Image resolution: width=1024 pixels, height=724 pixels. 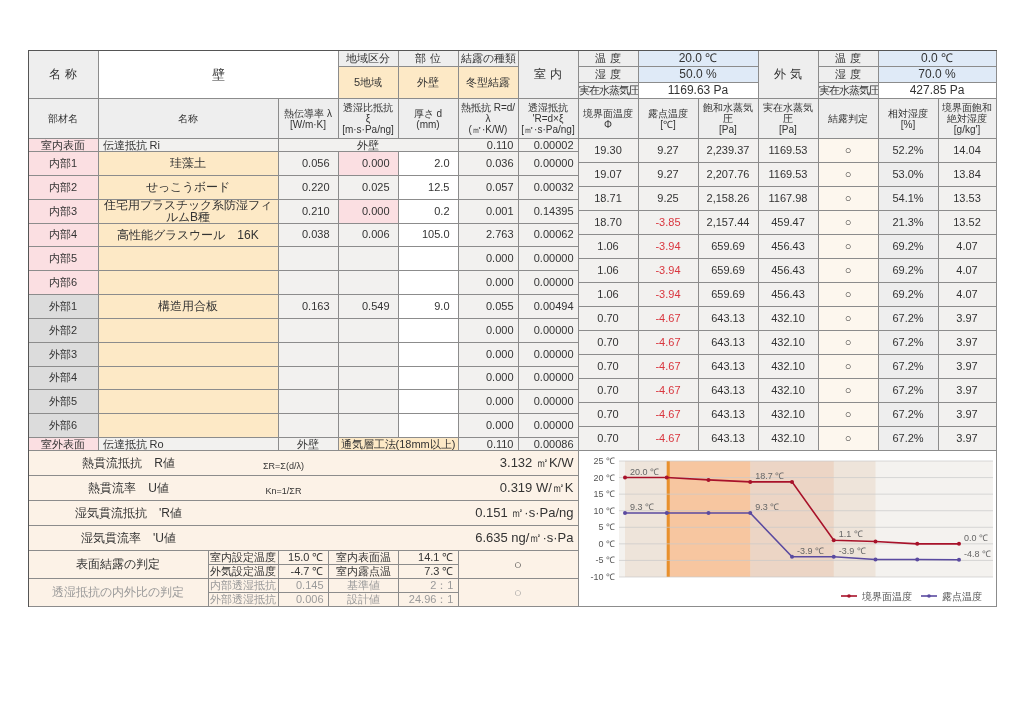 What do you see at coordinates (602, 577) in the screenshot?
I see `axis-tick-label: -10 ℃` at bounding box center [602, 577].